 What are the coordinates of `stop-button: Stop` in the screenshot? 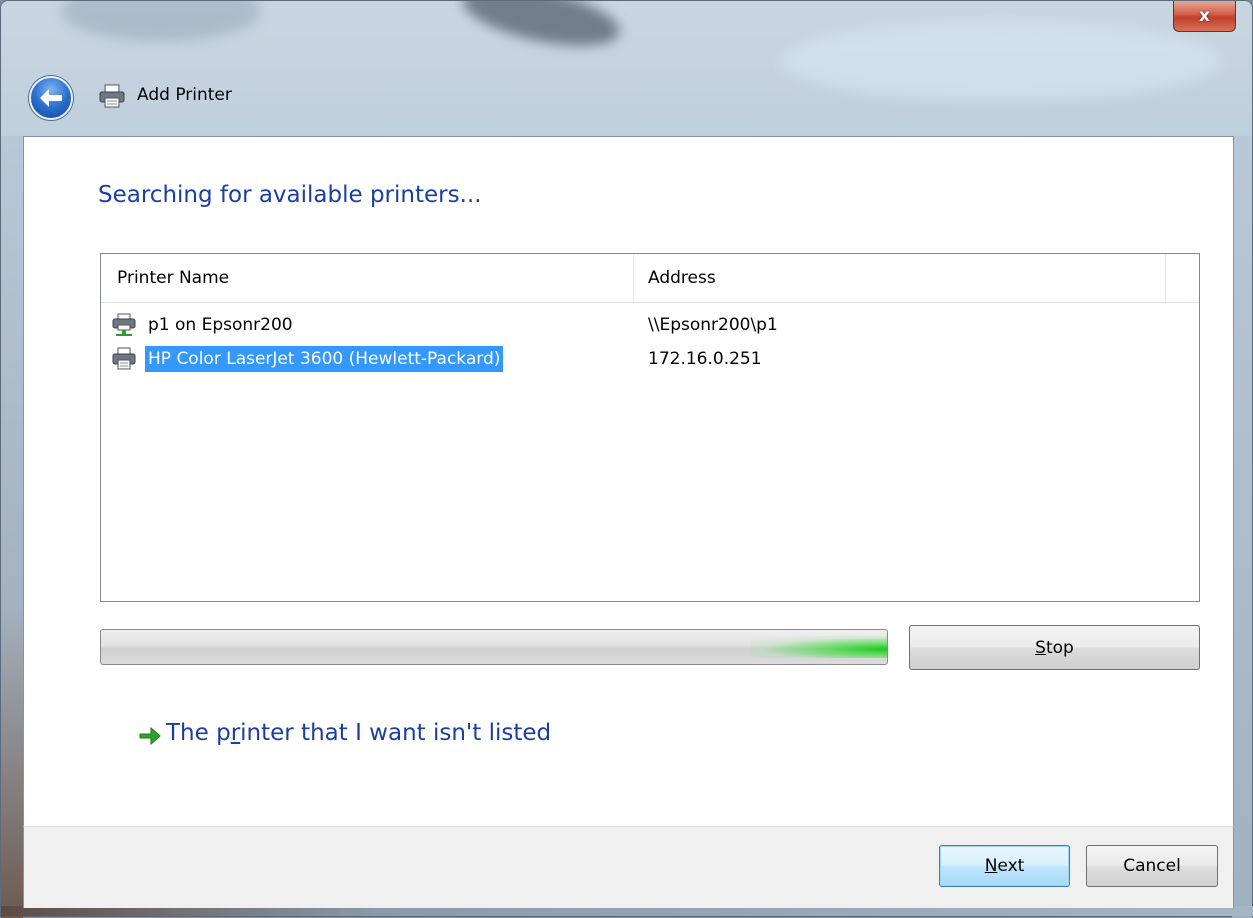 It's located at (1054, 647).